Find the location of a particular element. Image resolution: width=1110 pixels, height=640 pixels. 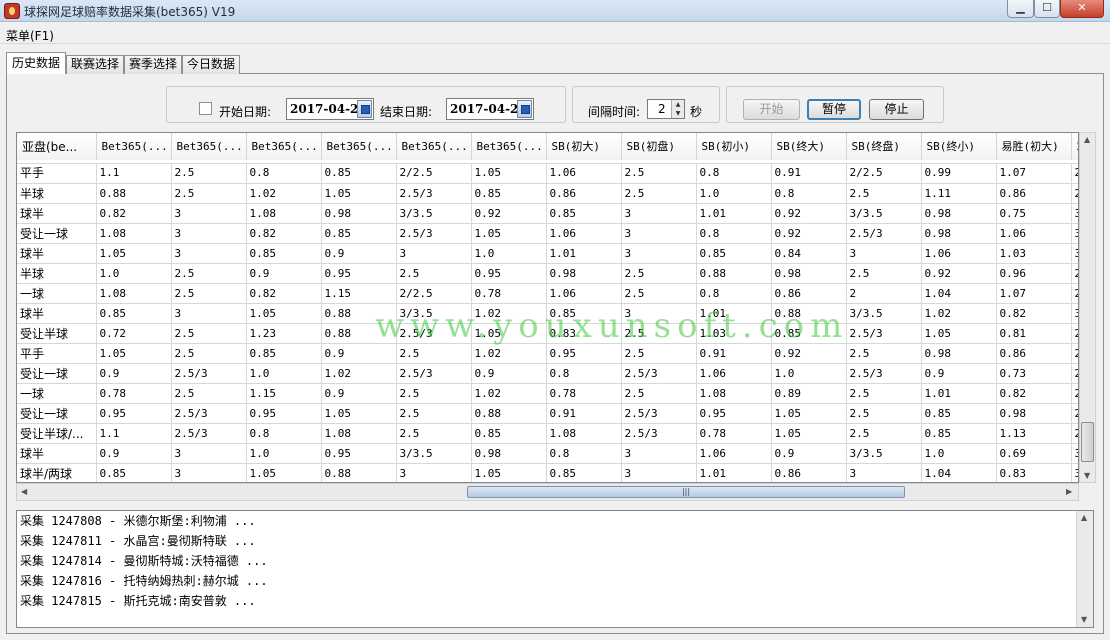

minimize-button: ▁ is located at coordinates (1020, 9).